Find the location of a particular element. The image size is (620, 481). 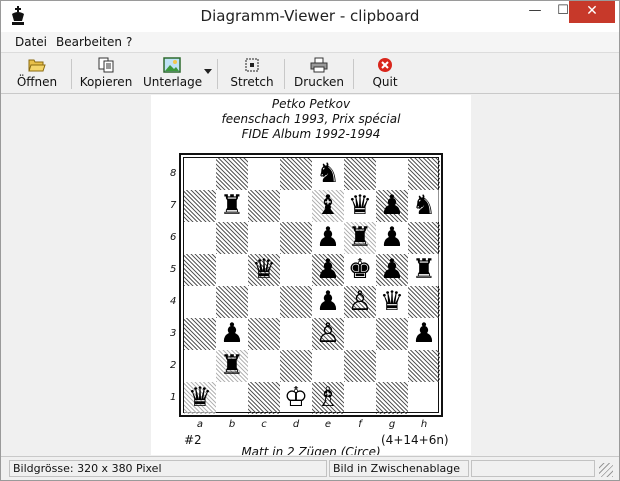

stipulation: Matt in 2 Zügen (Circe) is located at coordinates (311, 450).